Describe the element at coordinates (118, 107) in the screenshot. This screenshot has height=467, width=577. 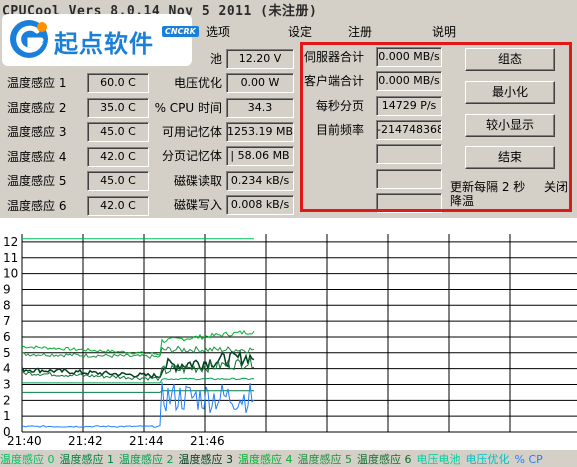
I see `temp-sensor-value: 35.0 C` at that location.